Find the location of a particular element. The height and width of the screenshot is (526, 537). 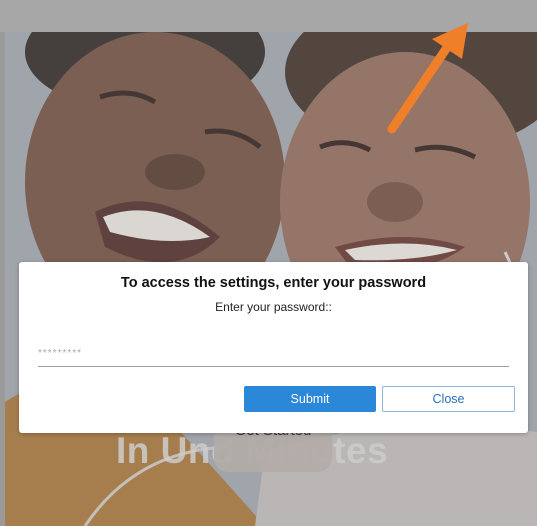

arrow-up-right-icon is located at coordinates (427, 78).